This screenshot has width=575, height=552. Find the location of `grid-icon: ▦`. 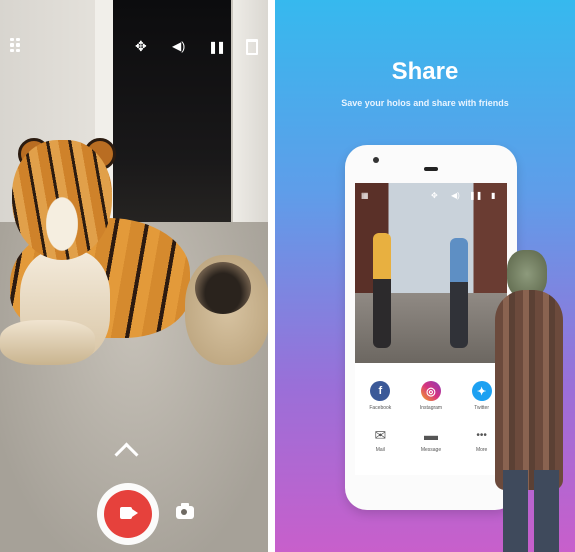

grid-icon: ▦ is located at coordinates (365, 195).